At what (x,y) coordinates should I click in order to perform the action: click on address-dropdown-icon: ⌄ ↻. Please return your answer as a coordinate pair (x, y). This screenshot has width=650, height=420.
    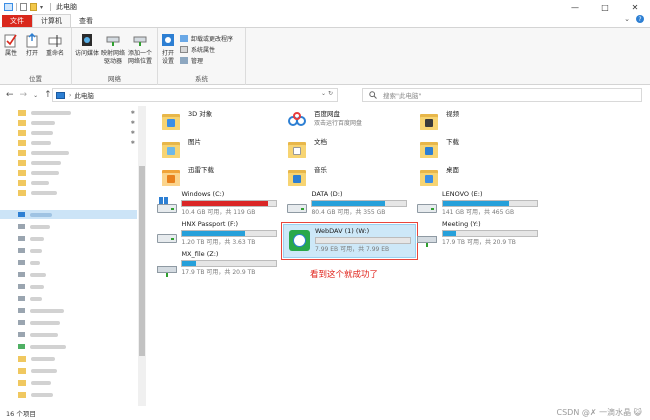
    Looking at the image, I should click on (327, 93).